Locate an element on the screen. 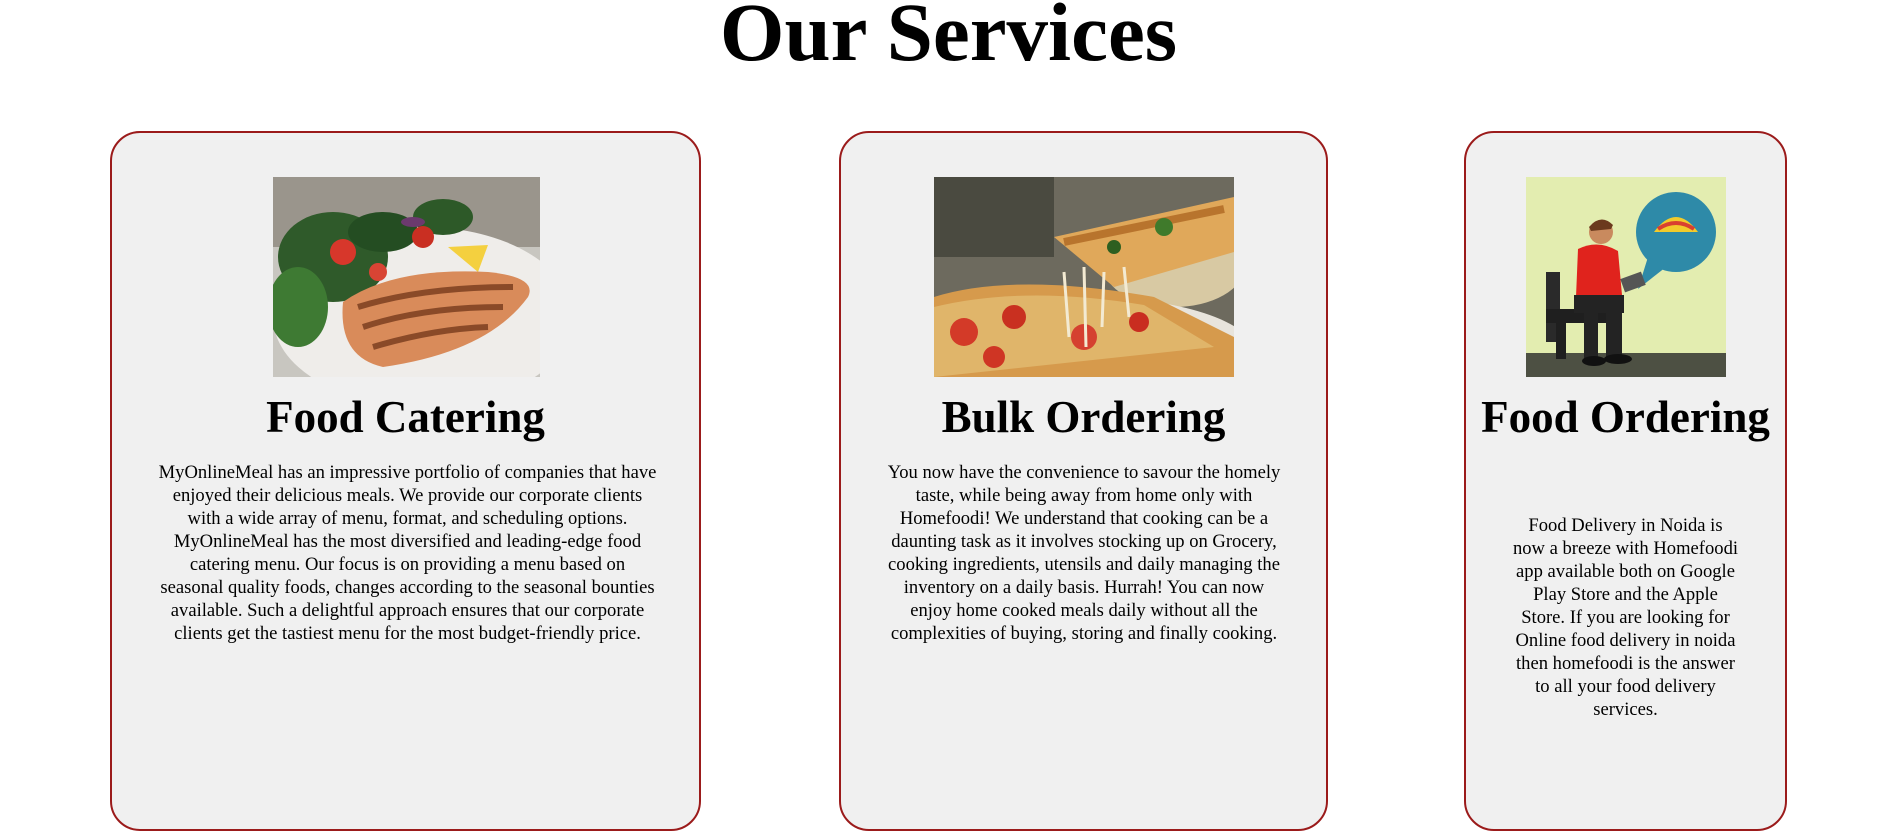 Image resolution: width=1897 pixels, height=831 pixels. salmon-salad-photo is located at coordinates (406, 277).